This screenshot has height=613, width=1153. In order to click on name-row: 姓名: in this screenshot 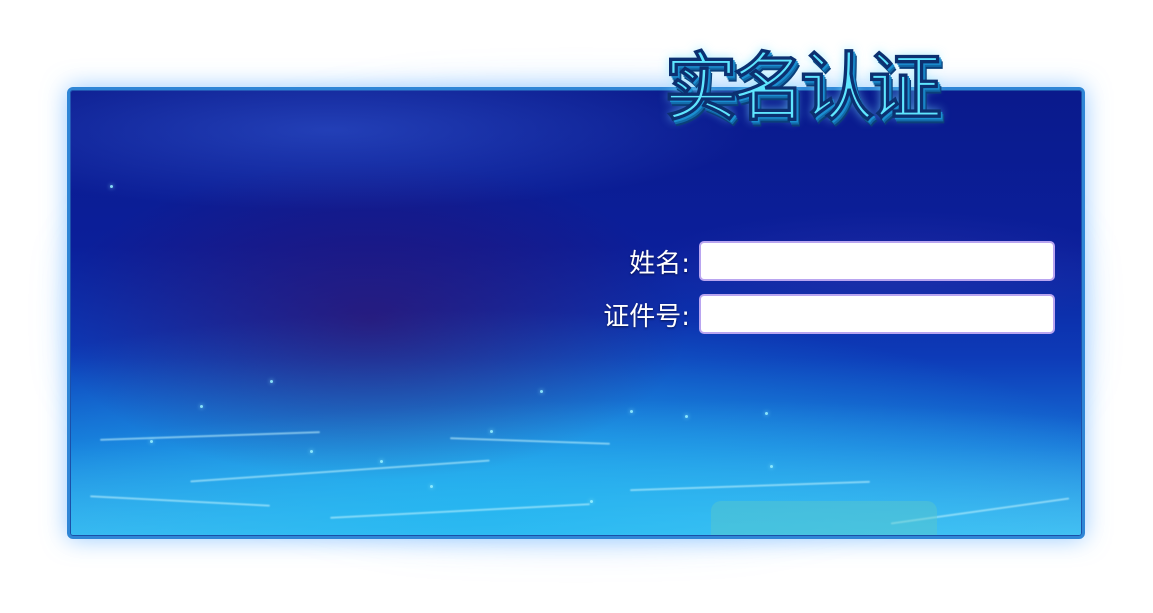, I will do `click(635, 261)`.